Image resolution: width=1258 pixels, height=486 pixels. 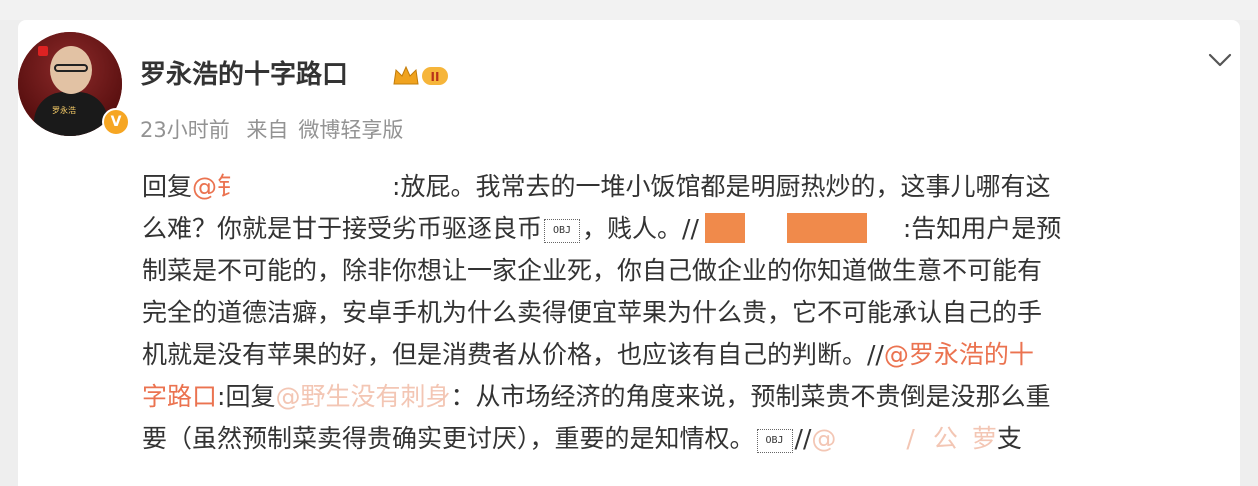 I want to click on mention-link: @钅, so click(x=217, y=186).